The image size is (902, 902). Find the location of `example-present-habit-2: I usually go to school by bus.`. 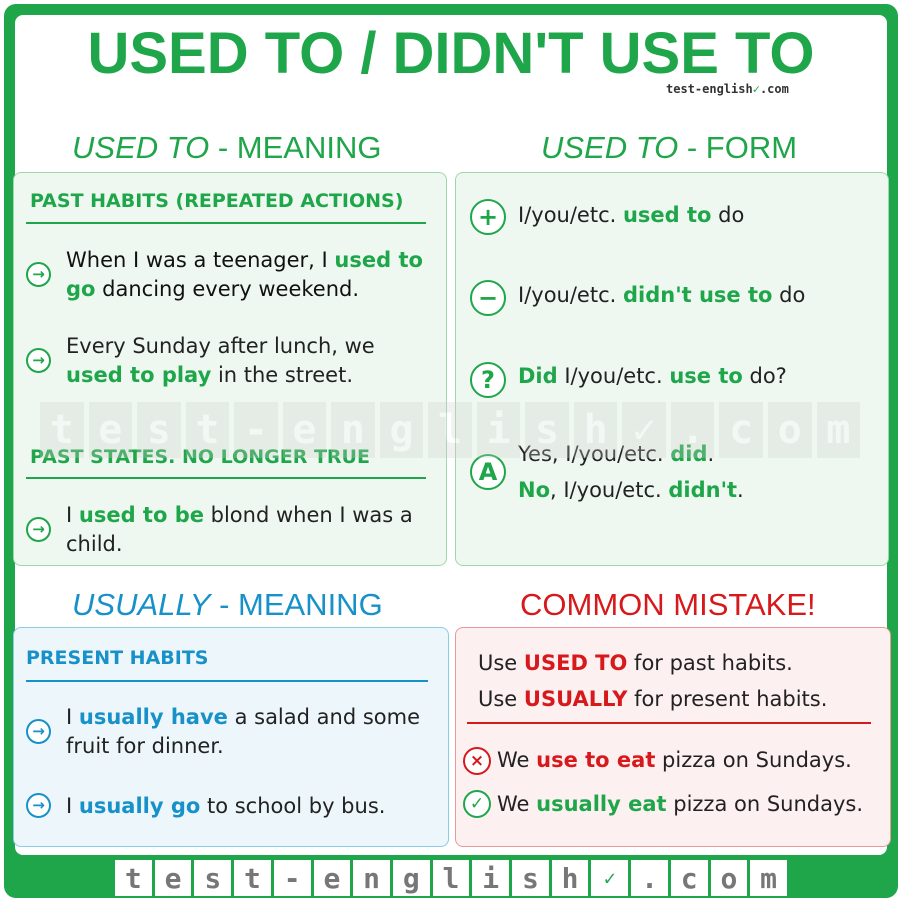

example-present-habit-2: I usually go to school by bus. is located at coordinates (226, 806).